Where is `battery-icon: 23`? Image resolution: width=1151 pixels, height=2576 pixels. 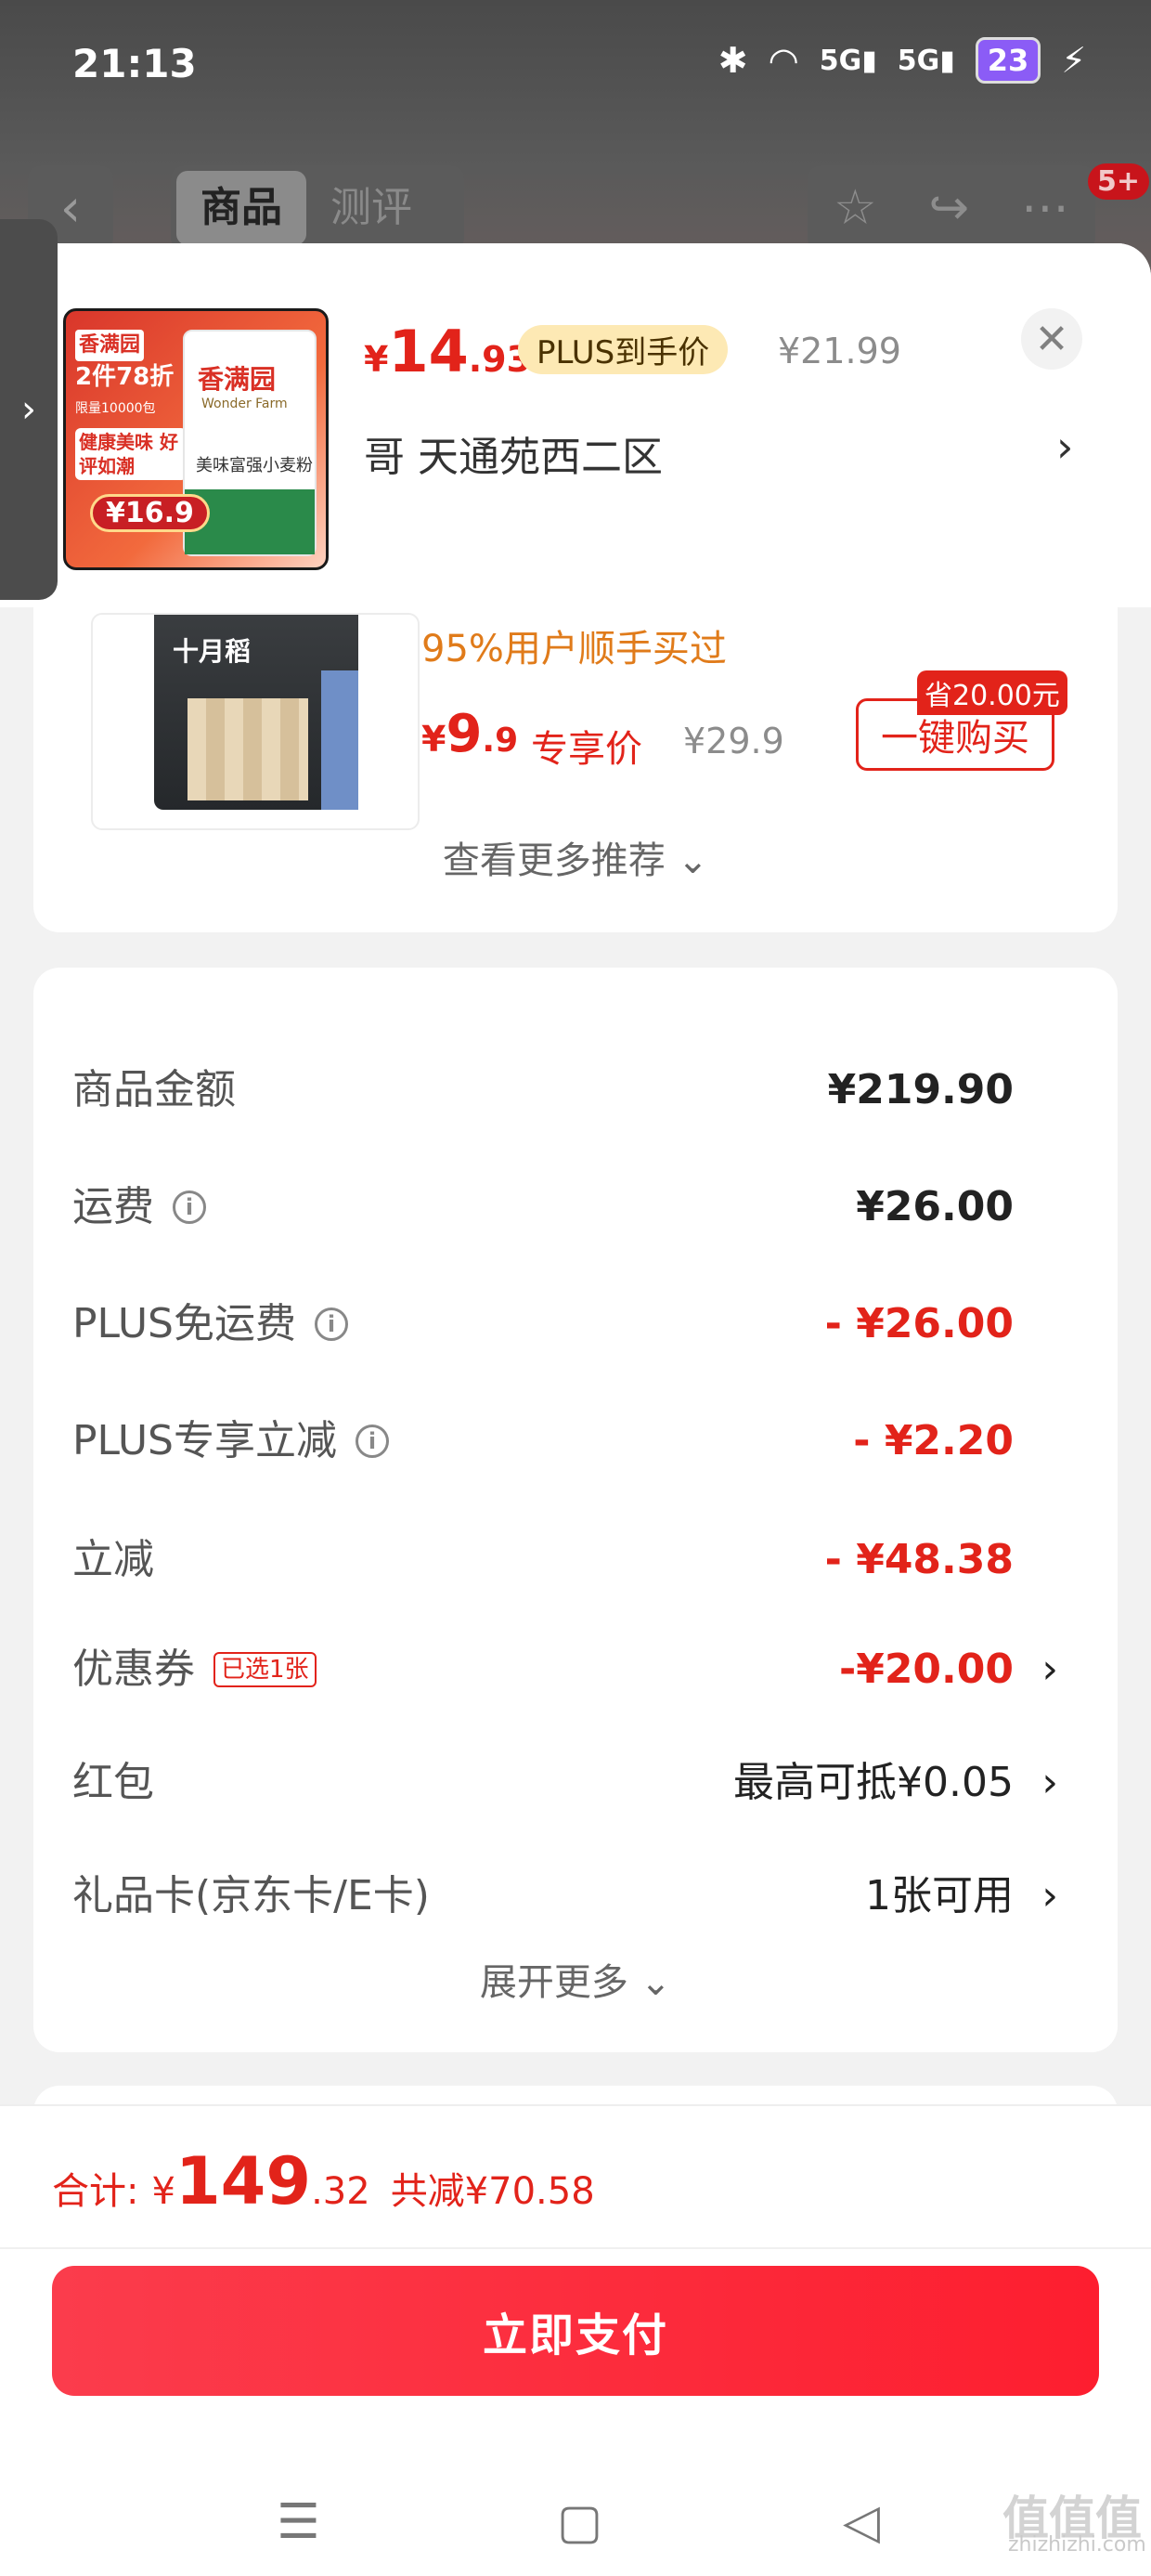
battery-icon: 23 is located at coordinates (1008, 60).